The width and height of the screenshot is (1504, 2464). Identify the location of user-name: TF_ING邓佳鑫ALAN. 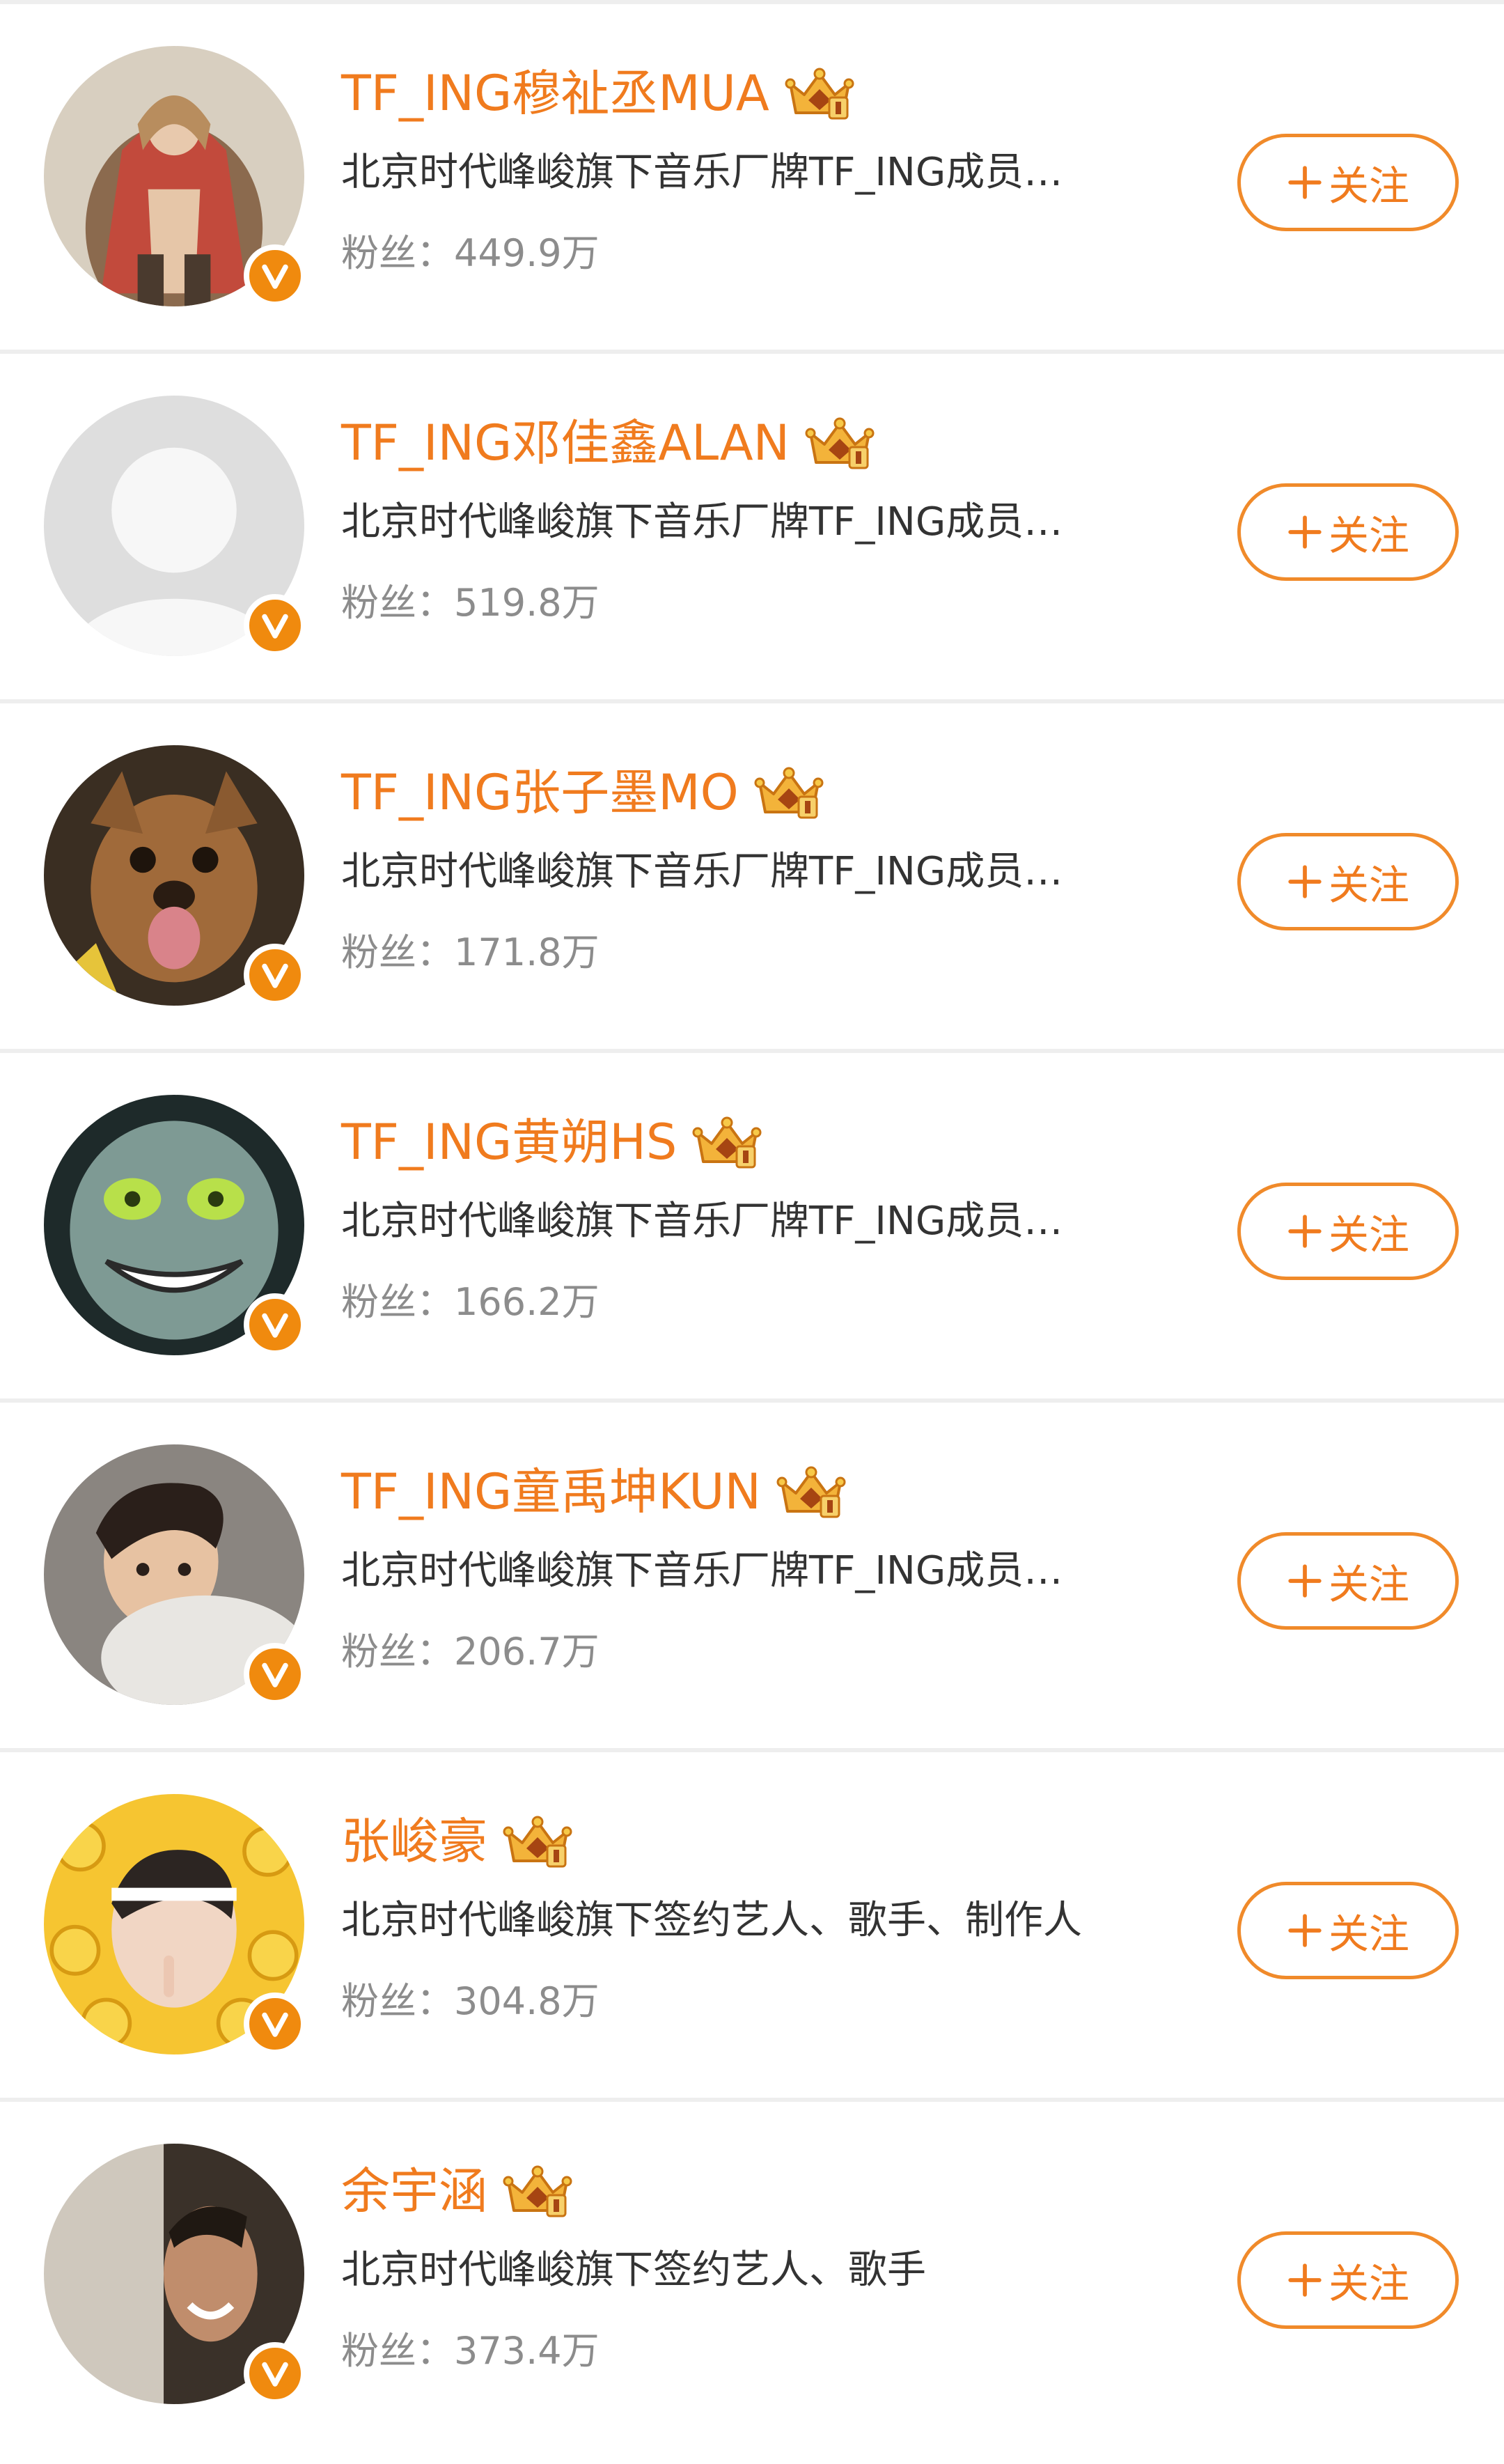
(565, 443).